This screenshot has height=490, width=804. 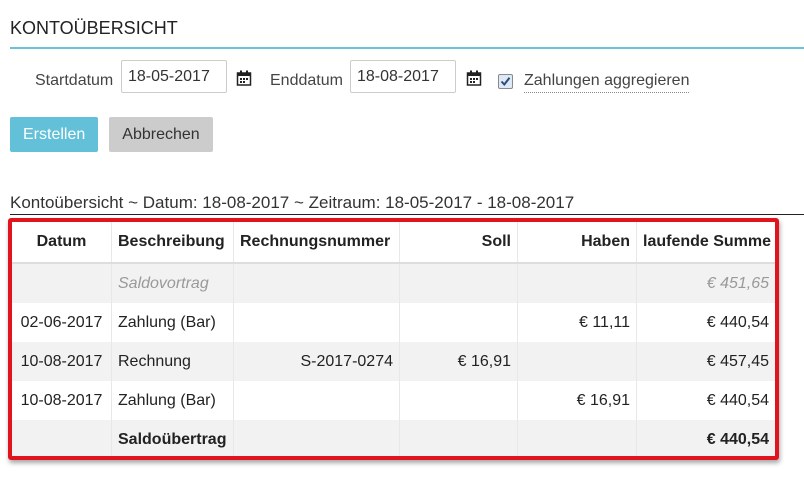 What do you see at coordinates (407, 48) in the screenshot?
I see `title-divider` at bounding box center [407, 48].